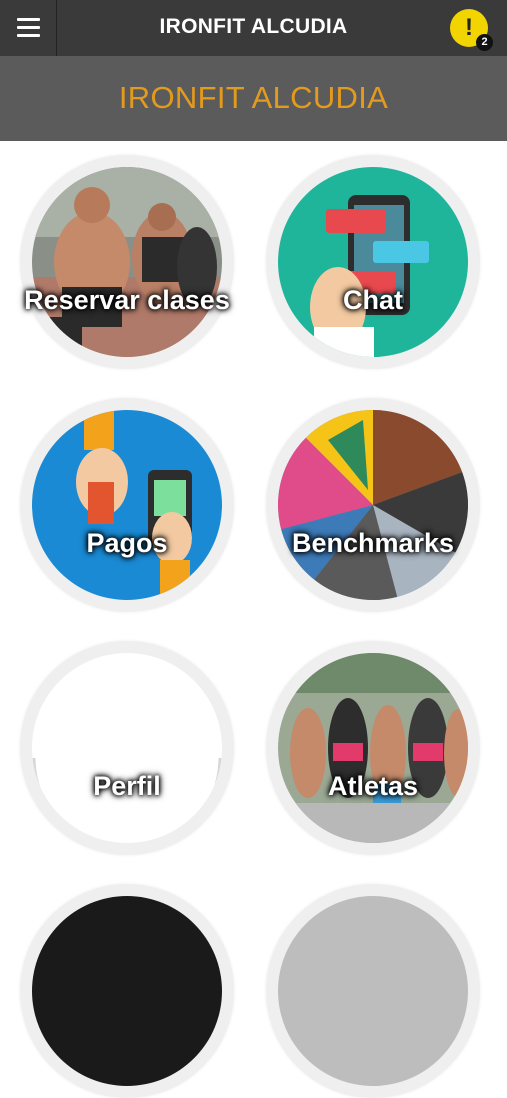 This screenshot has height=1098, width=507. What do you see at coordinates (373, 543) in the screenshot?
I see `tile-label: Benchmarks` at bounding box center [373, 543].